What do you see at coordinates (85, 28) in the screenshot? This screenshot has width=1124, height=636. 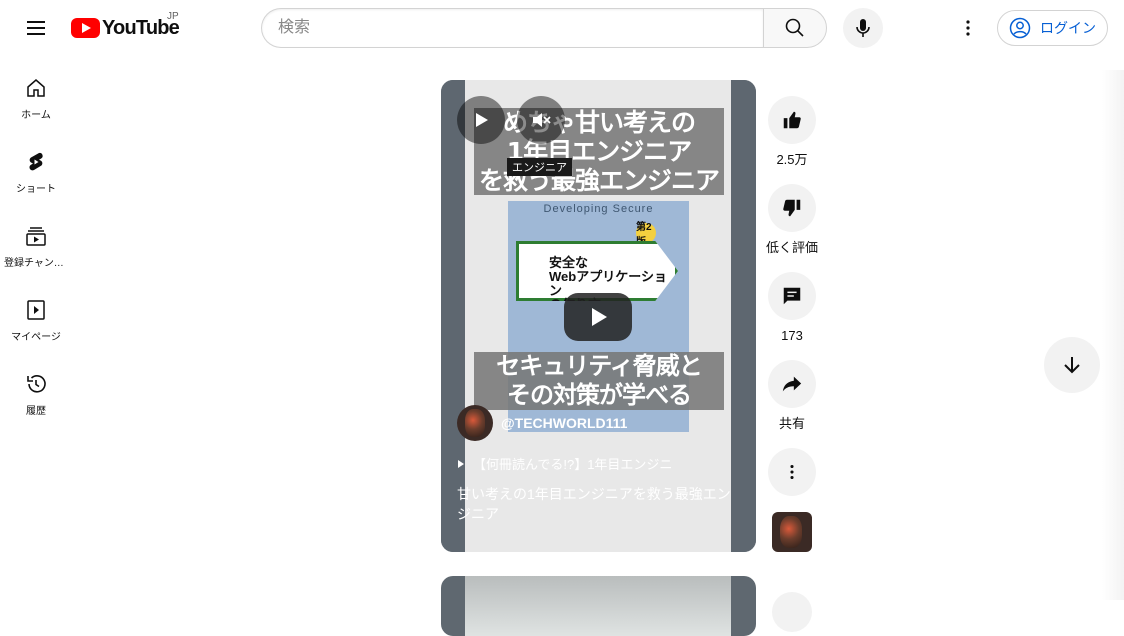 I see `youtube-play-icon` at bounding box center [85, 28].